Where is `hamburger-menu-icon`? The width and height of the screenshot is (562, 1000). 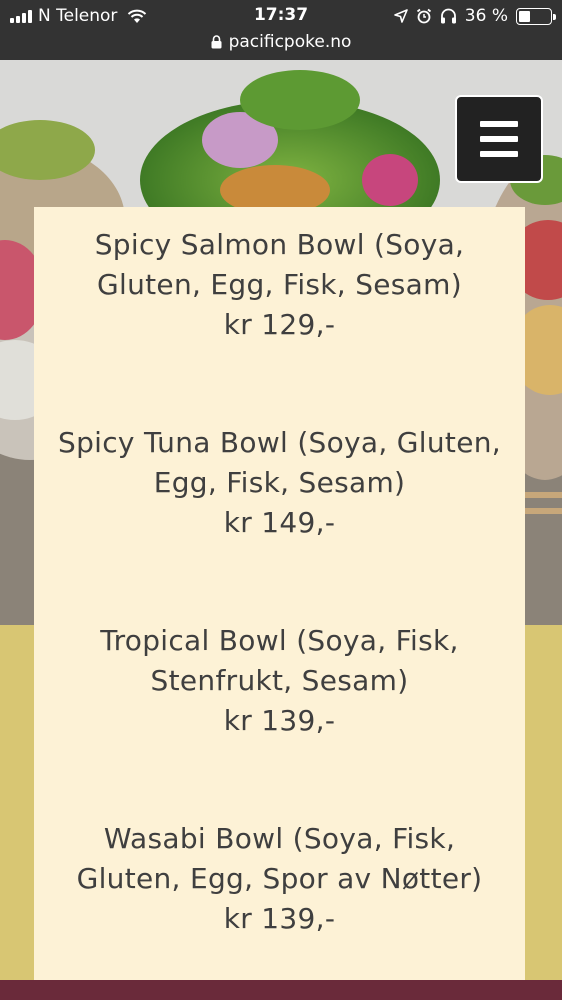
hamburger-menu-icon is located at coordinates (499, 124).